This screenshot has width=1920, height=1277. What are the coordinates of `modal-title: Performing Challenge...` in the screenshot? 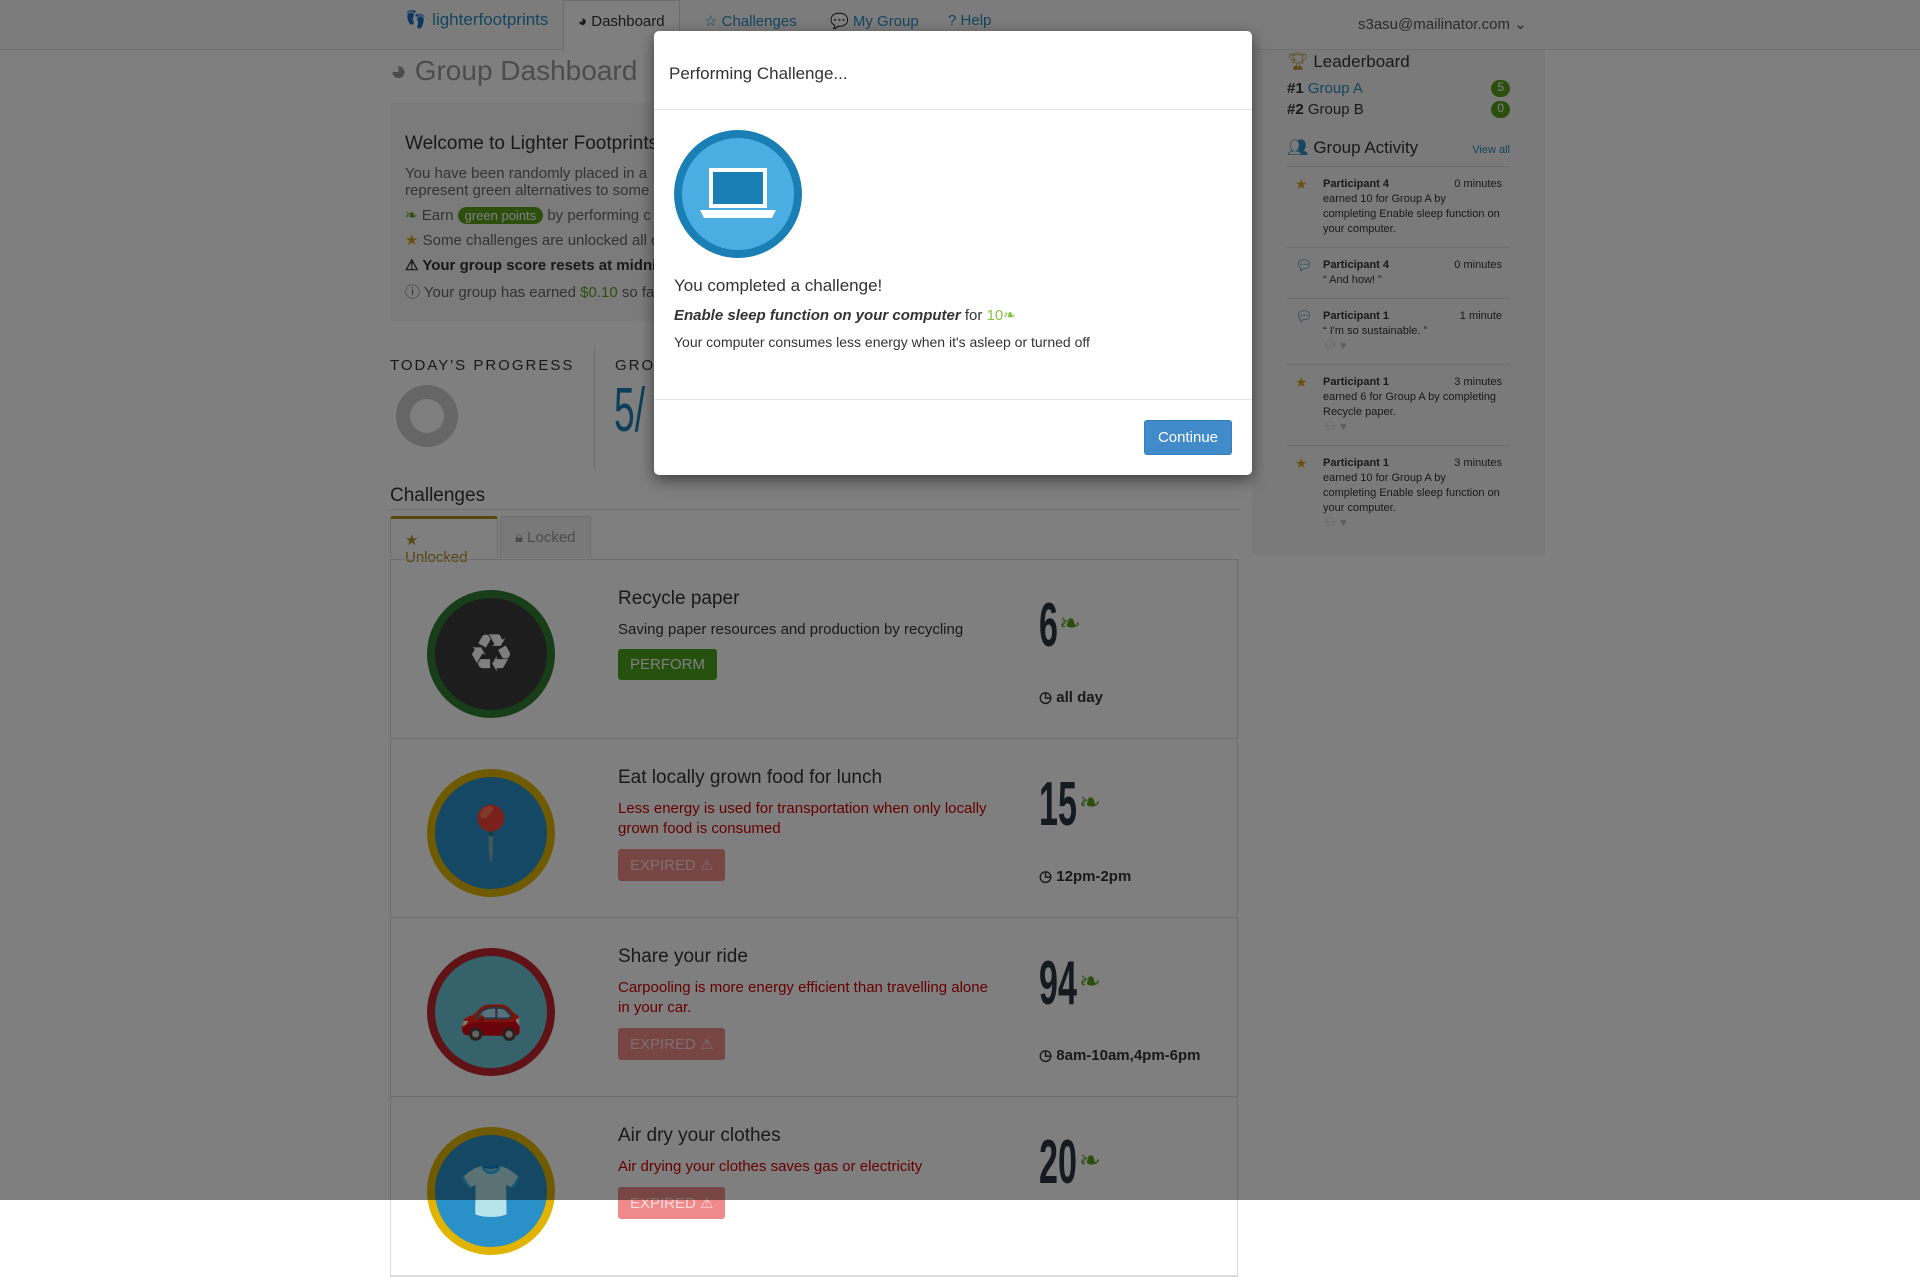 It's located at (953, 70).